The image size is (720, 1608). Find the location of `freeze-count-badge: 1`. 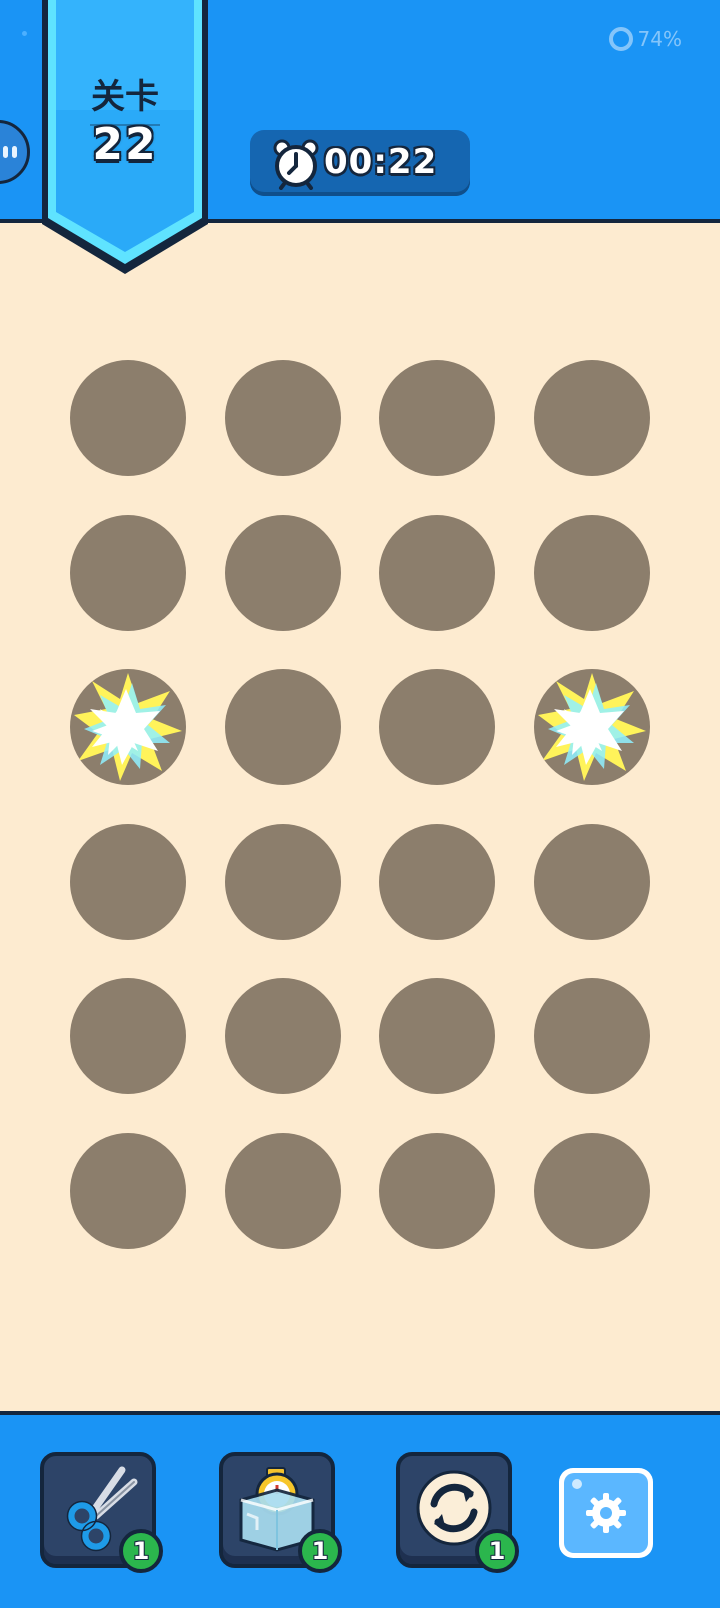

freeze-count-badge: 1 is located at coordinates (320, 1551).